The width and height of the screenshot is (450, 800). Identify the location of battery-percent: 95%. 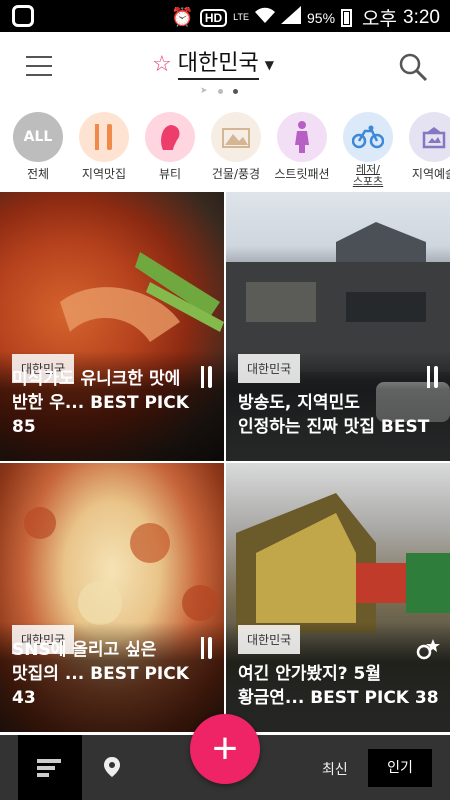
(321, 17).